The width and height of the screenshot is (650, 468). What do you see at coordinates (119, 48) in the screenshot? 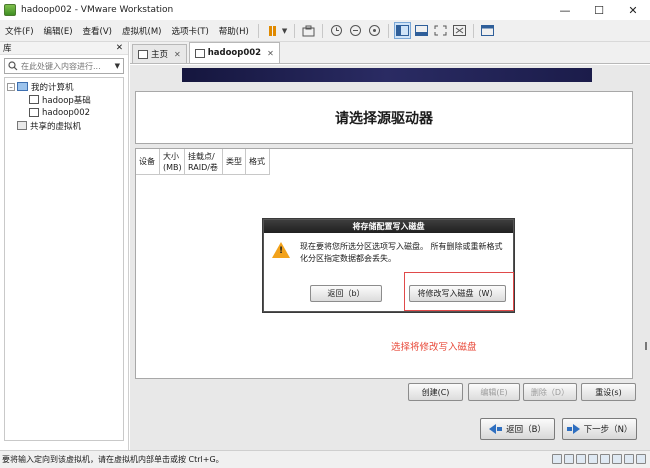
I see `library-close-icon: ✕` at bounding box center [119, 48].